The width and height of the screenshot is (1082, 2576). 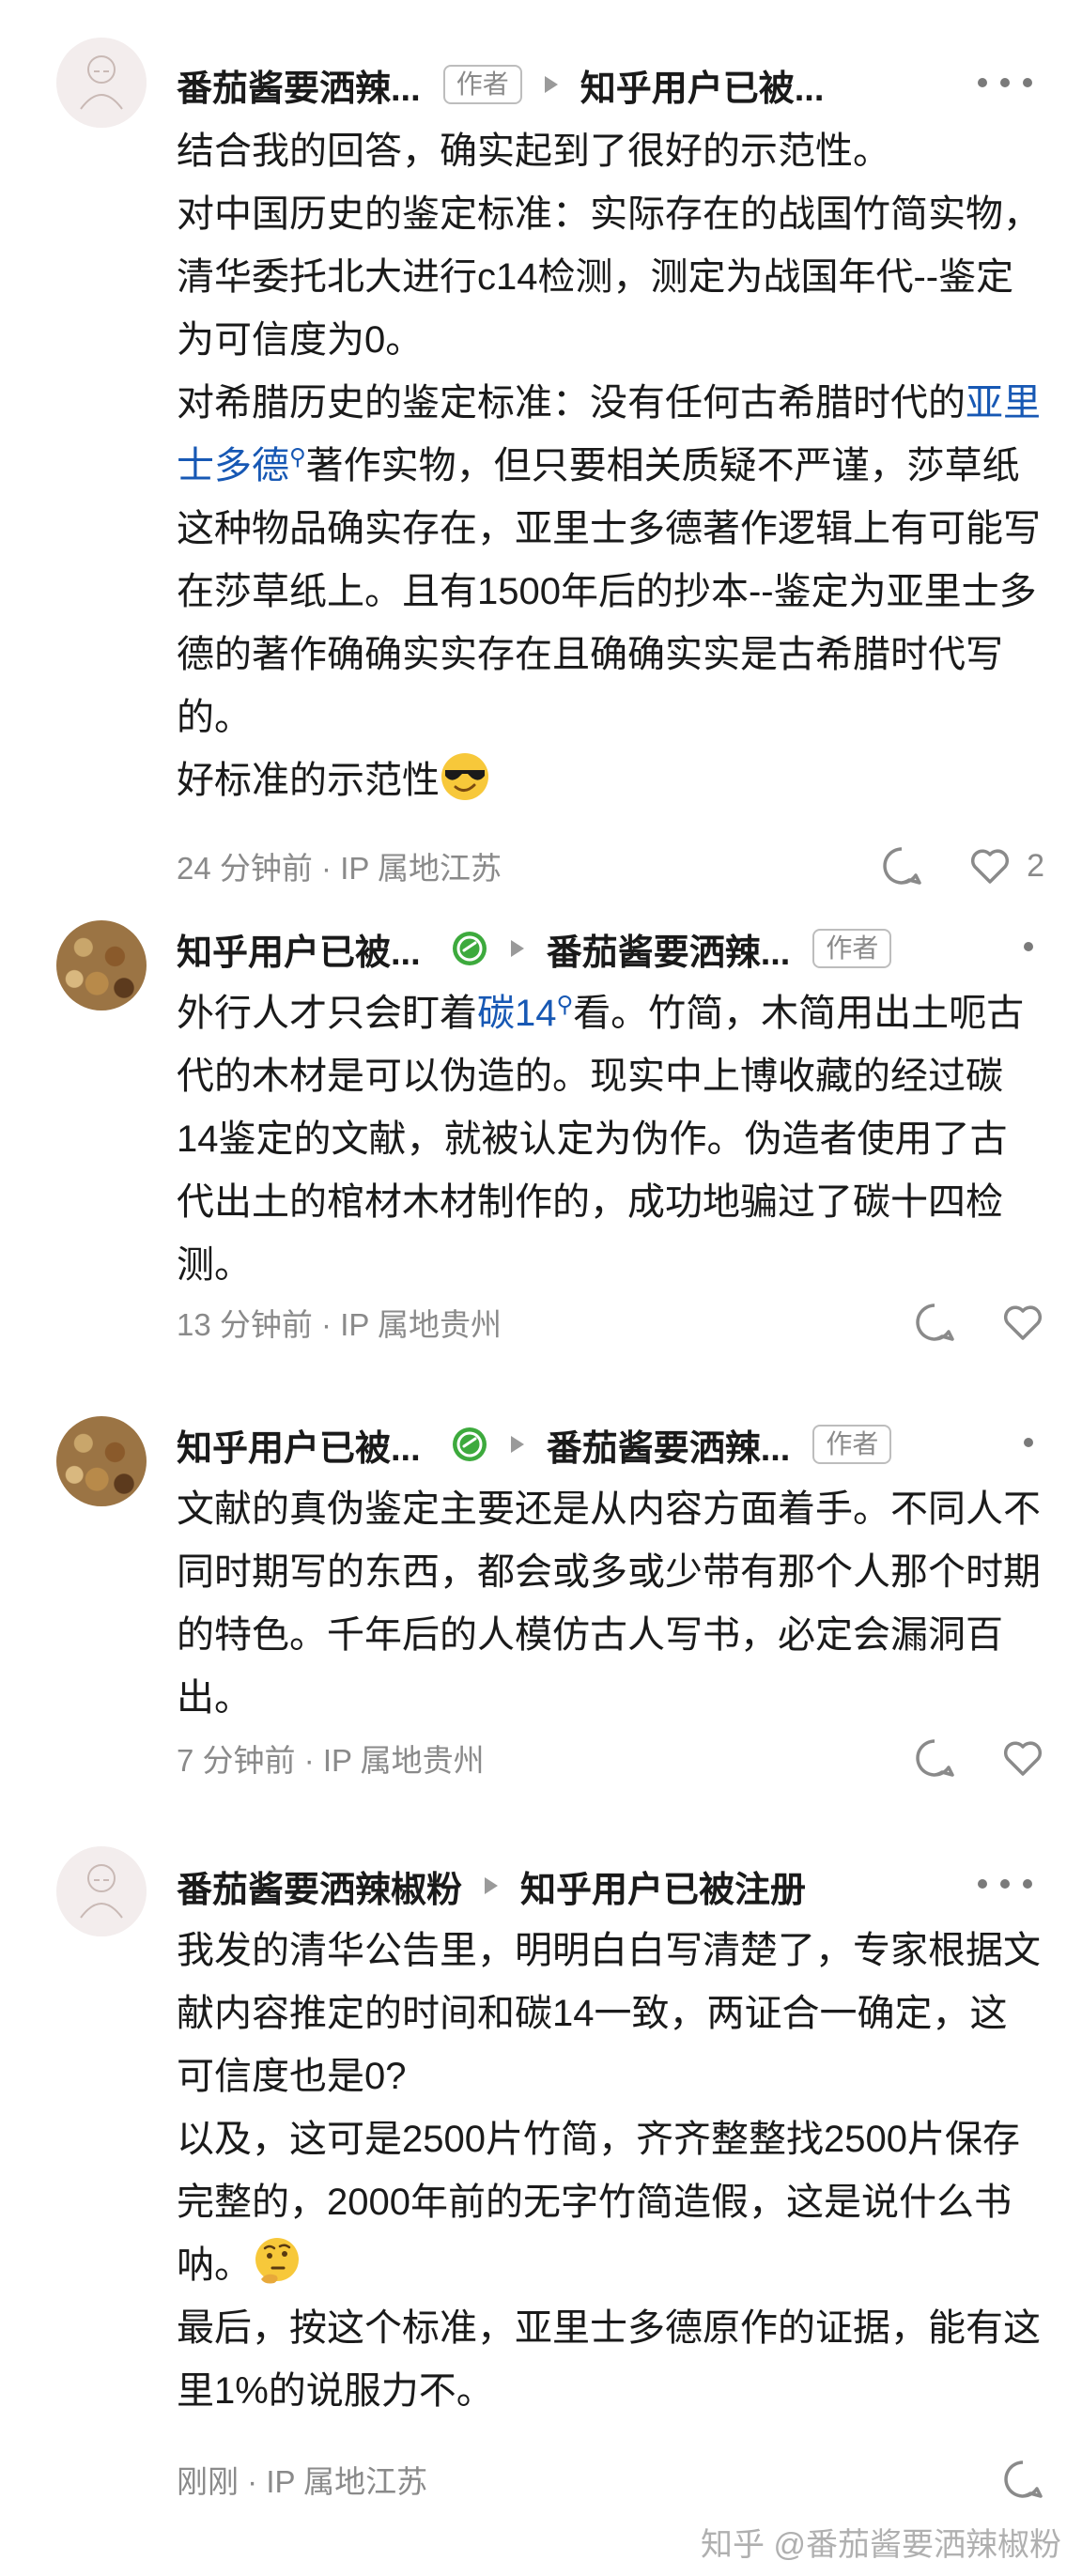 I want to click on comment-meta: 7 分钟前 · IP 属地贵州, so click(x=610, y=1758).